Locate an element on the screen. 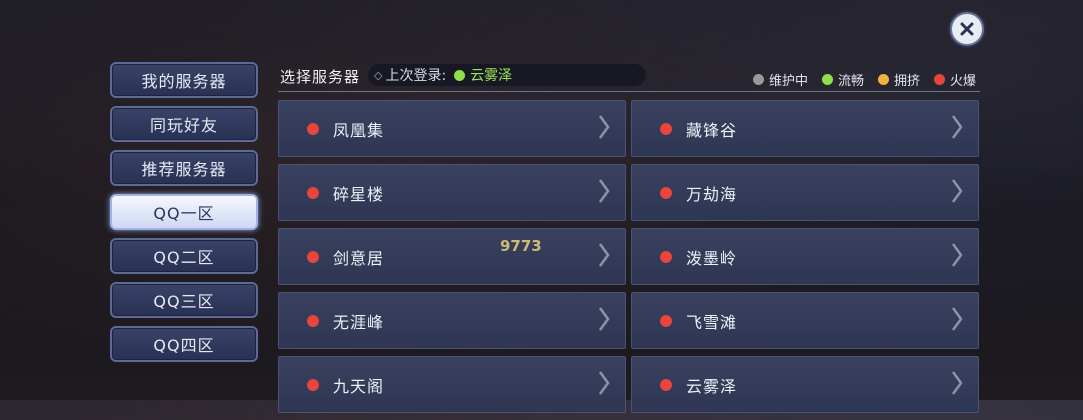  legend-smooth: 流畅 is located at coordinates (842, 79).